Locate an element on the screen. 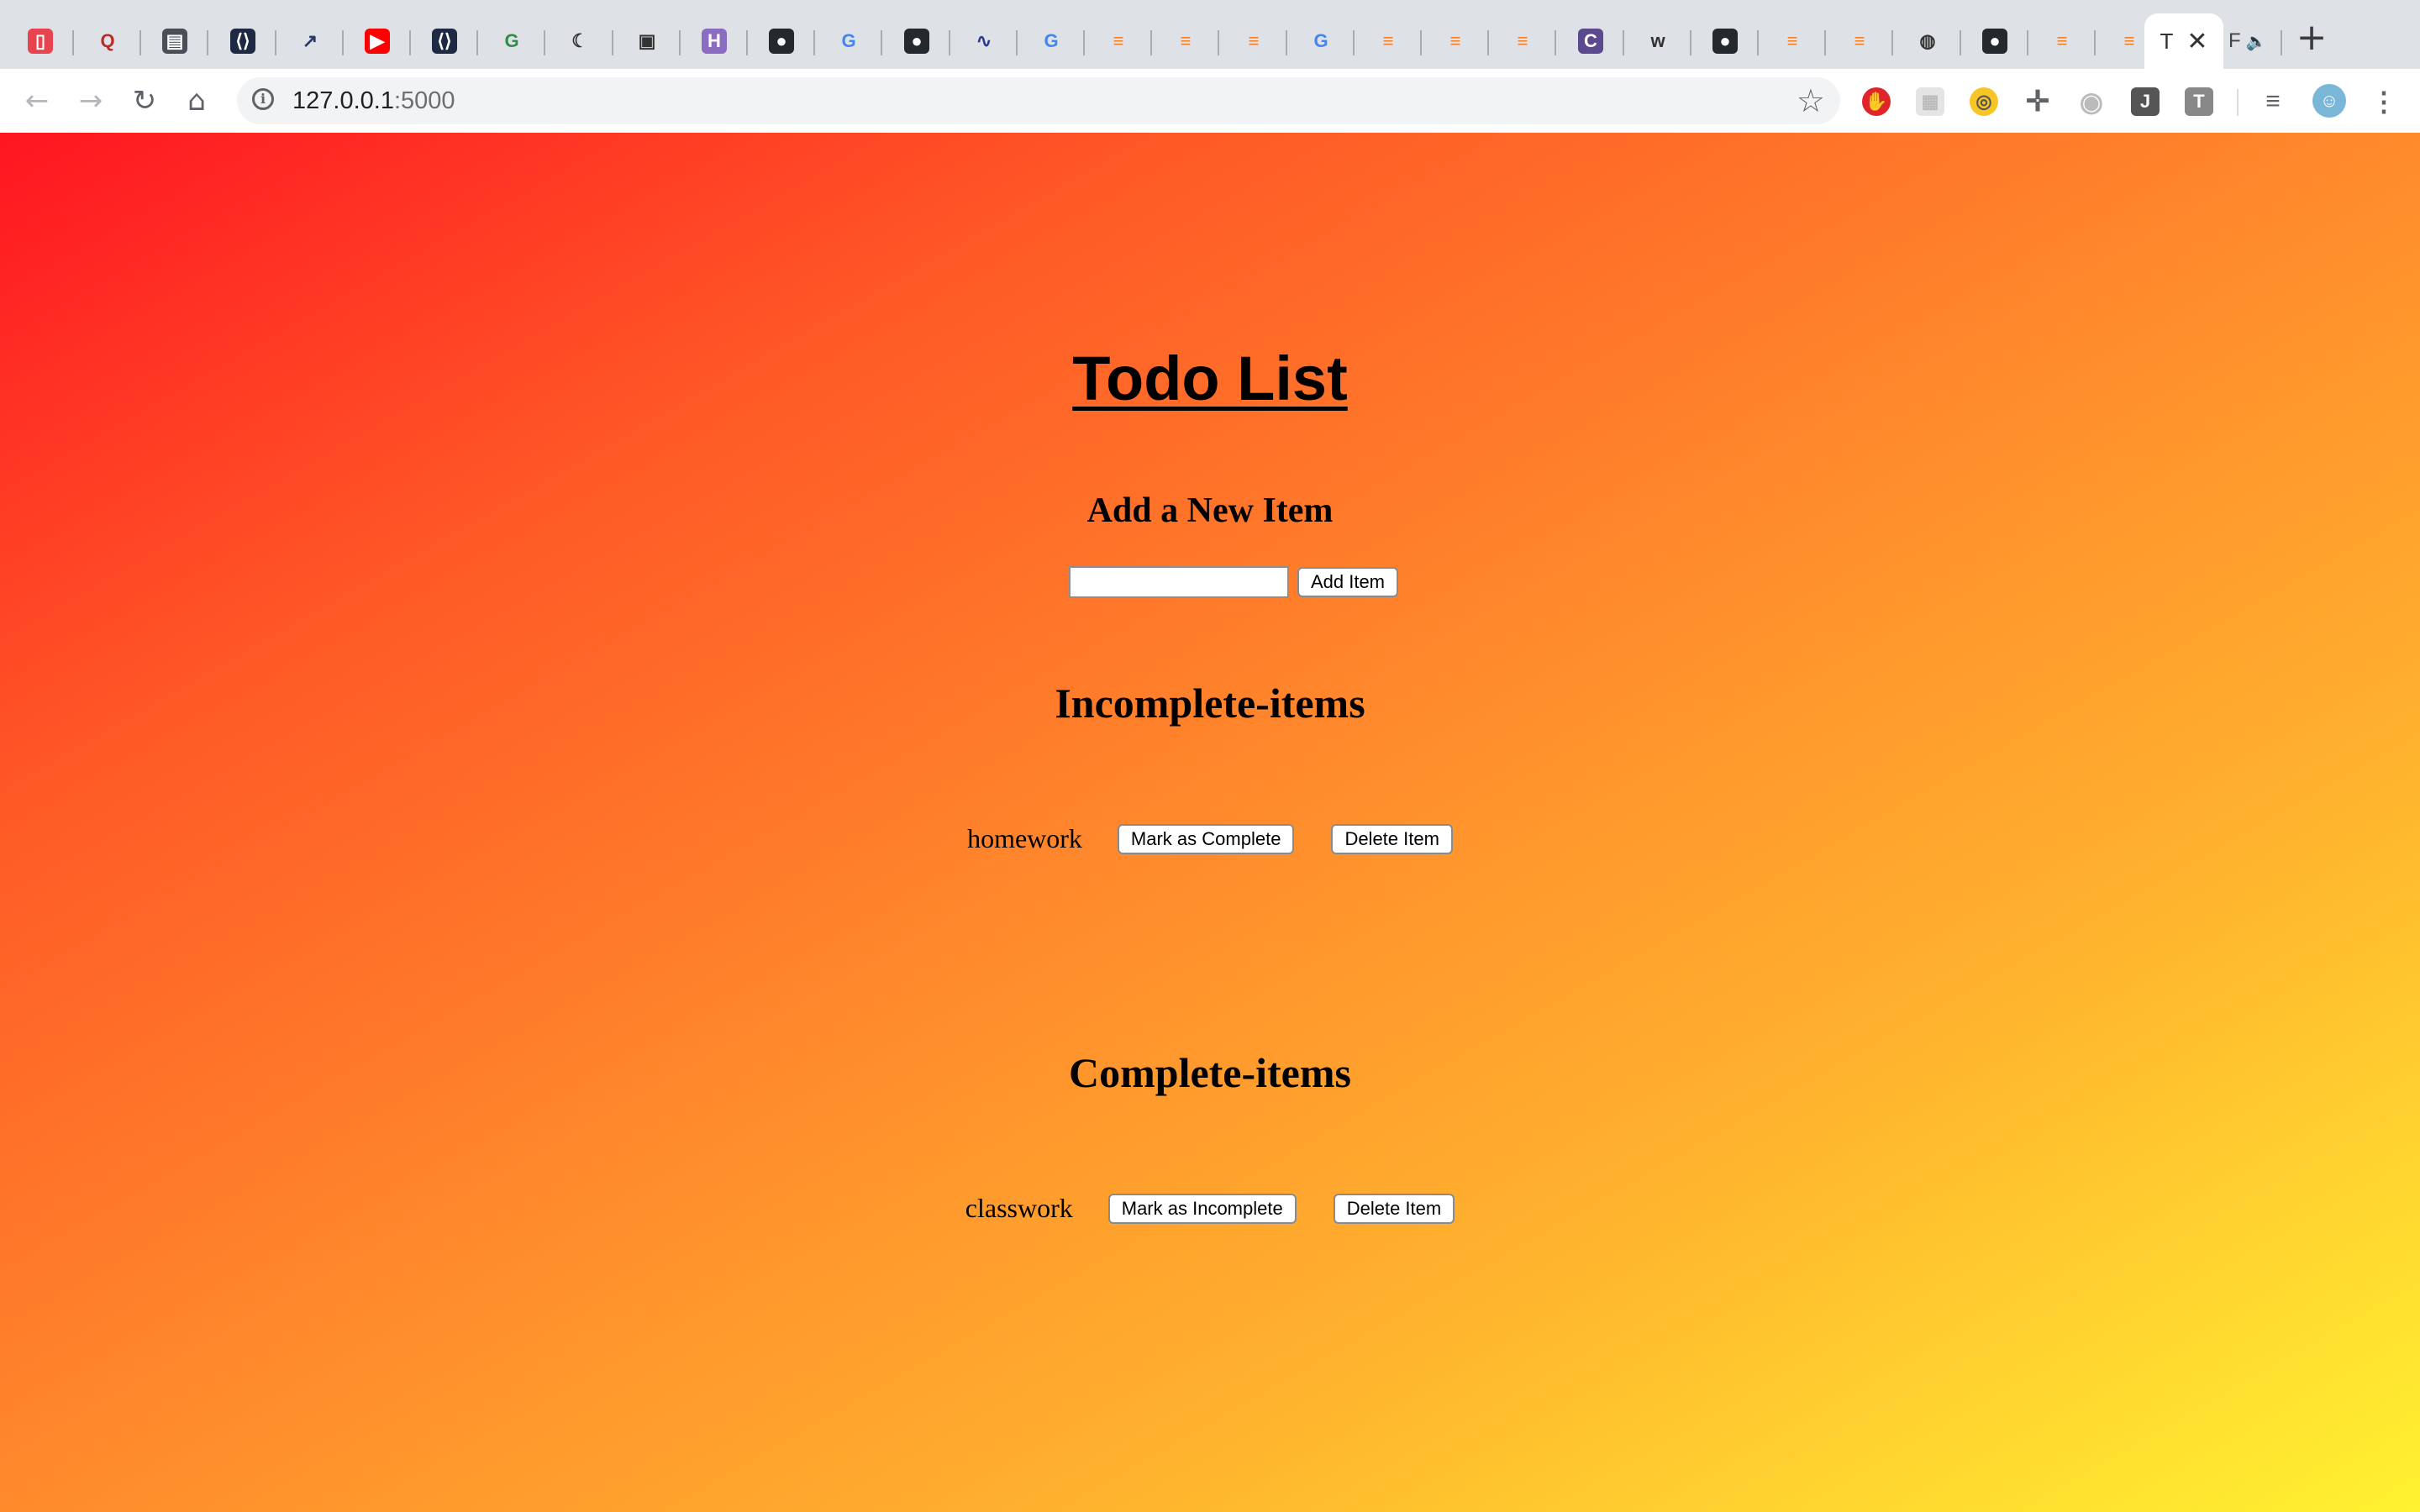 Image resolution: width=2420 pixels, height=1512 pixels. browser-tab: ▣ is located at coordinates (647, 41).